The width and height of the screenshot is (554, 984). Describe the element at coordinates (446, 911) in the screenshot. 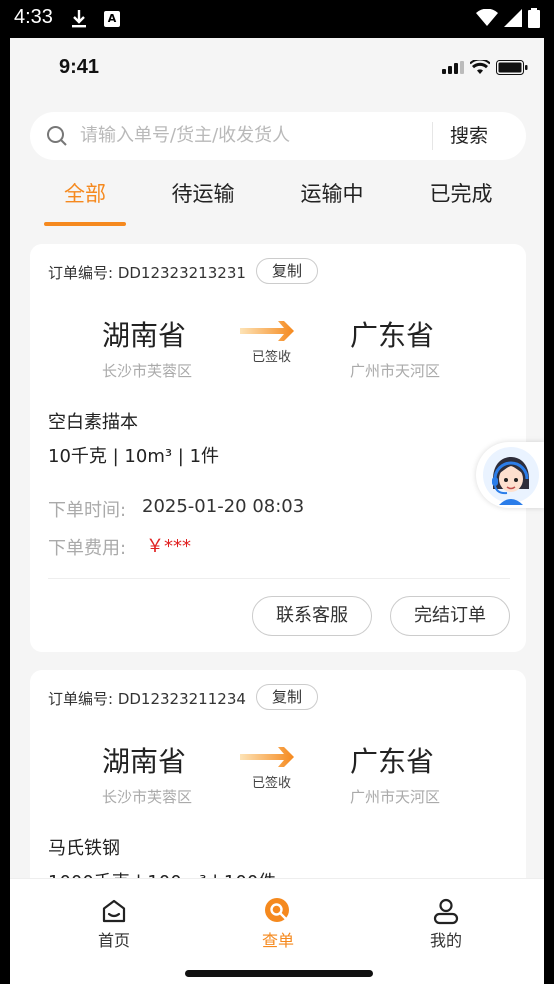

I see `profile-icon` at that location.